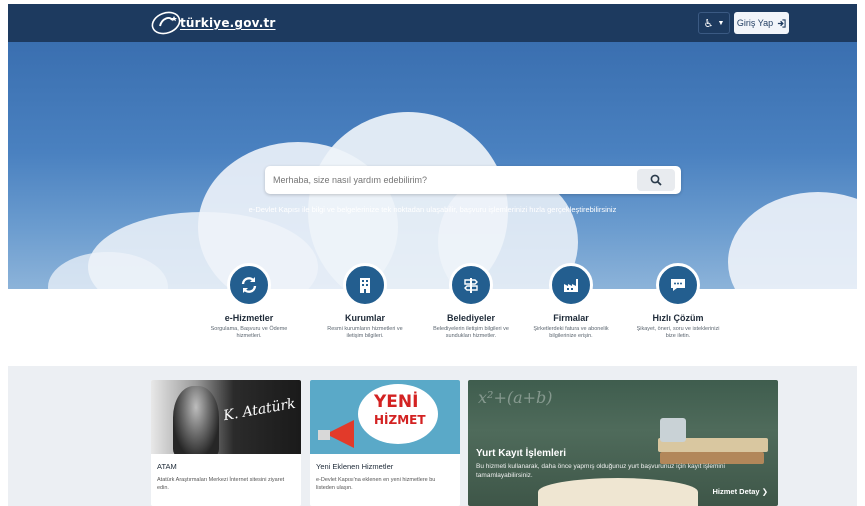 The width and height of the screenshot is (865, 506). I want to click on signature-image: K. Atatürk, so click(259, 410).